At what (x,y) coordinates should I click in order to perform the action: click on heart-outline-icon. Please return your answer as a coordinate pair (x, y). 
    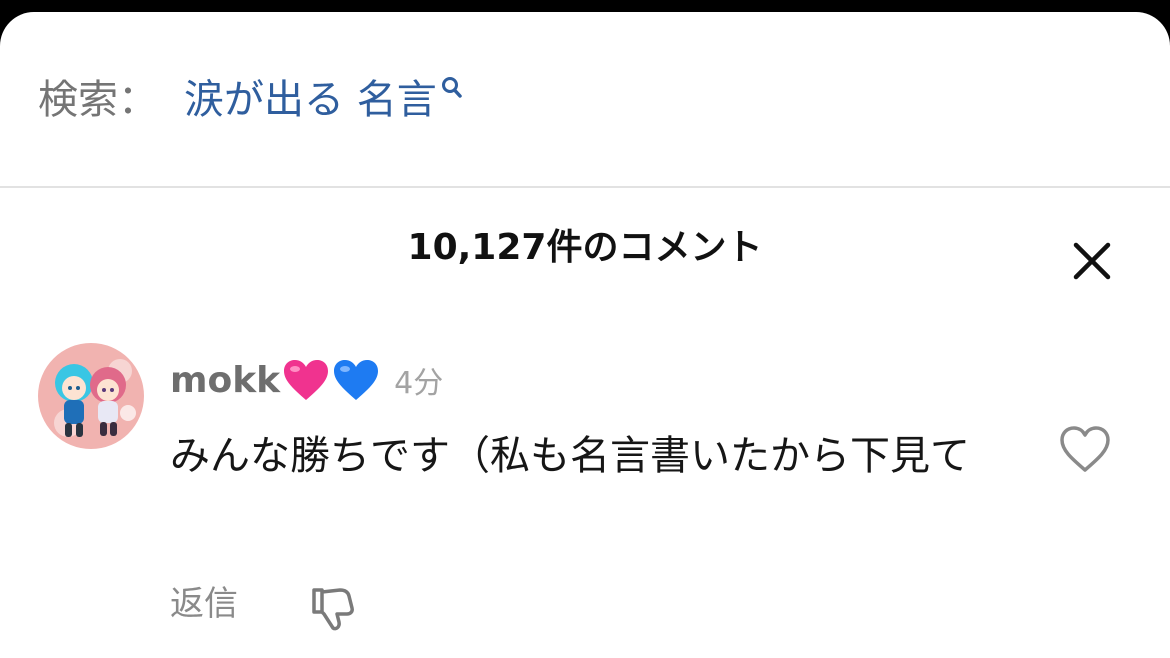
    Looking at the image, I should click on (1085, 449).